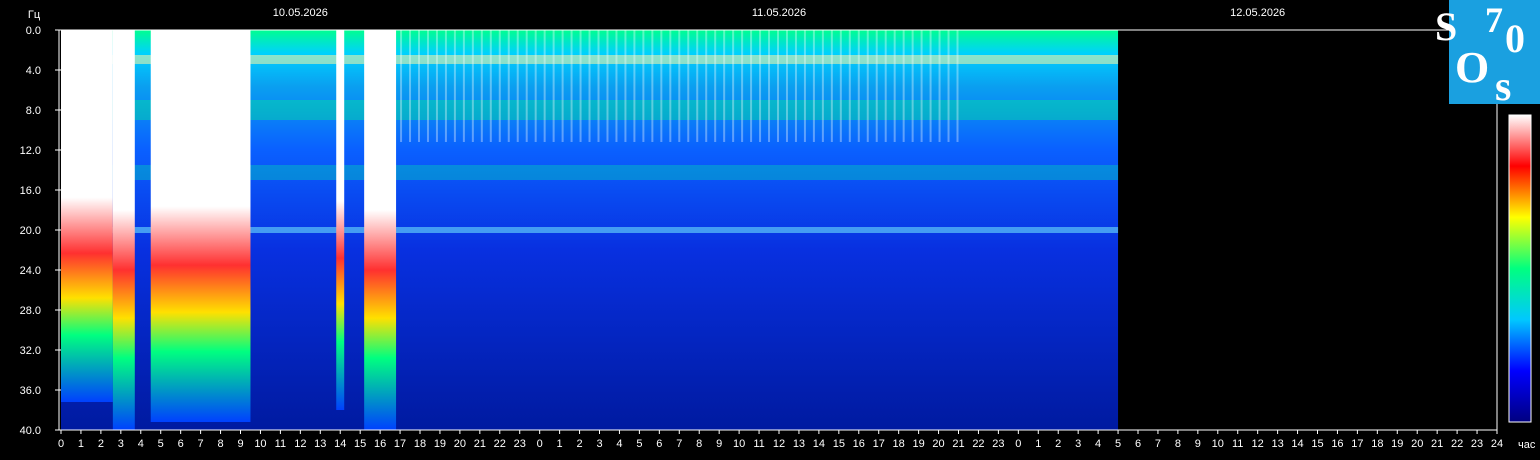 The height and width of the screenshot is (460, 1540). I want to click on date-label: 11.05.2026, so click(779, 13).